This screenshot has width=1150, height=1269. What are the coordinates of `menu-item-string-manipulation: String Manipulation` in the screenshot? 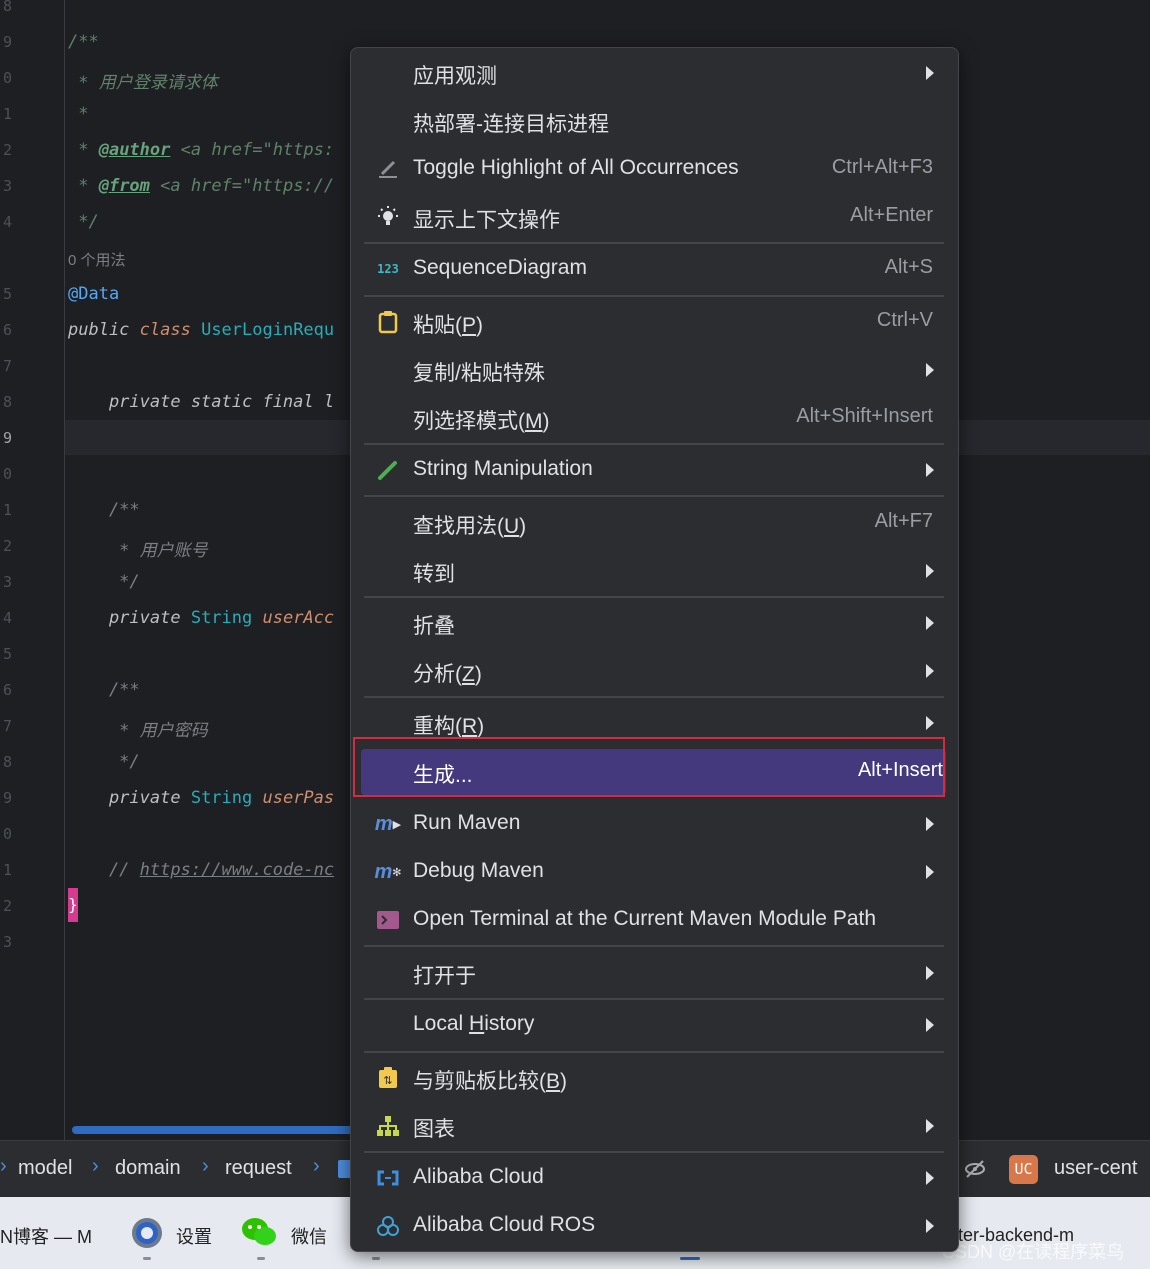 It's located at (653, 470).